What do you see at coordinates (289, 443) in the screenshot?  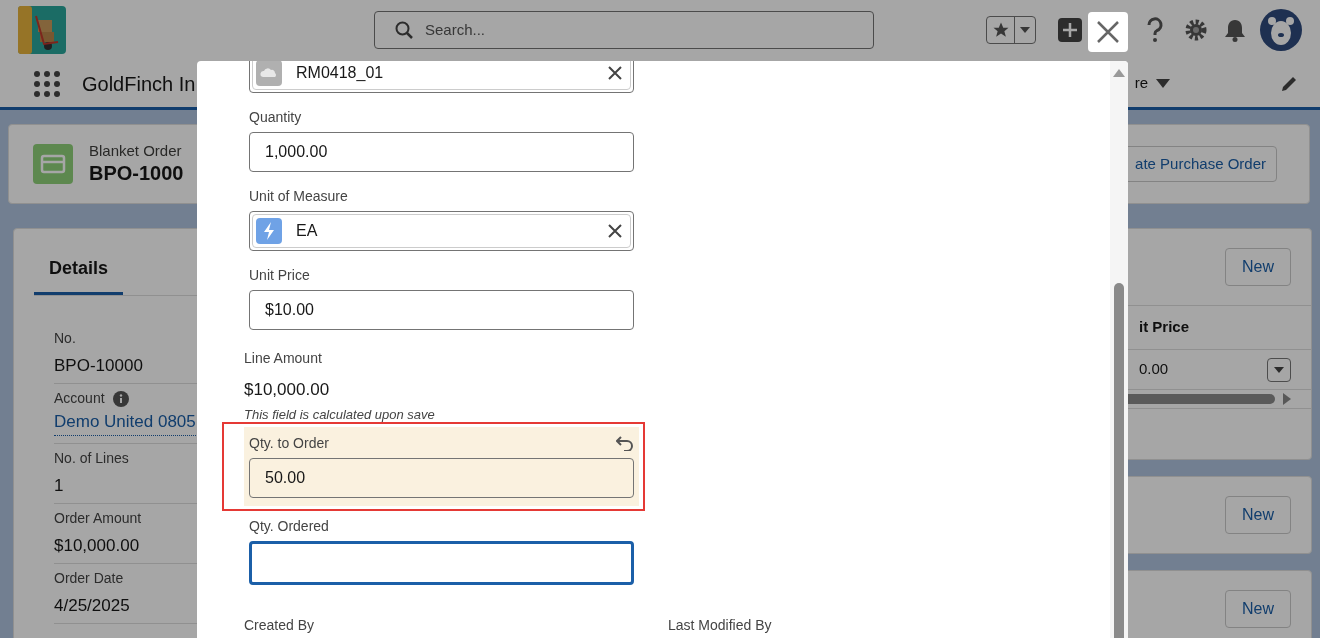 I see `field-label: Qty. to Order` at bounding box center [289, 443].